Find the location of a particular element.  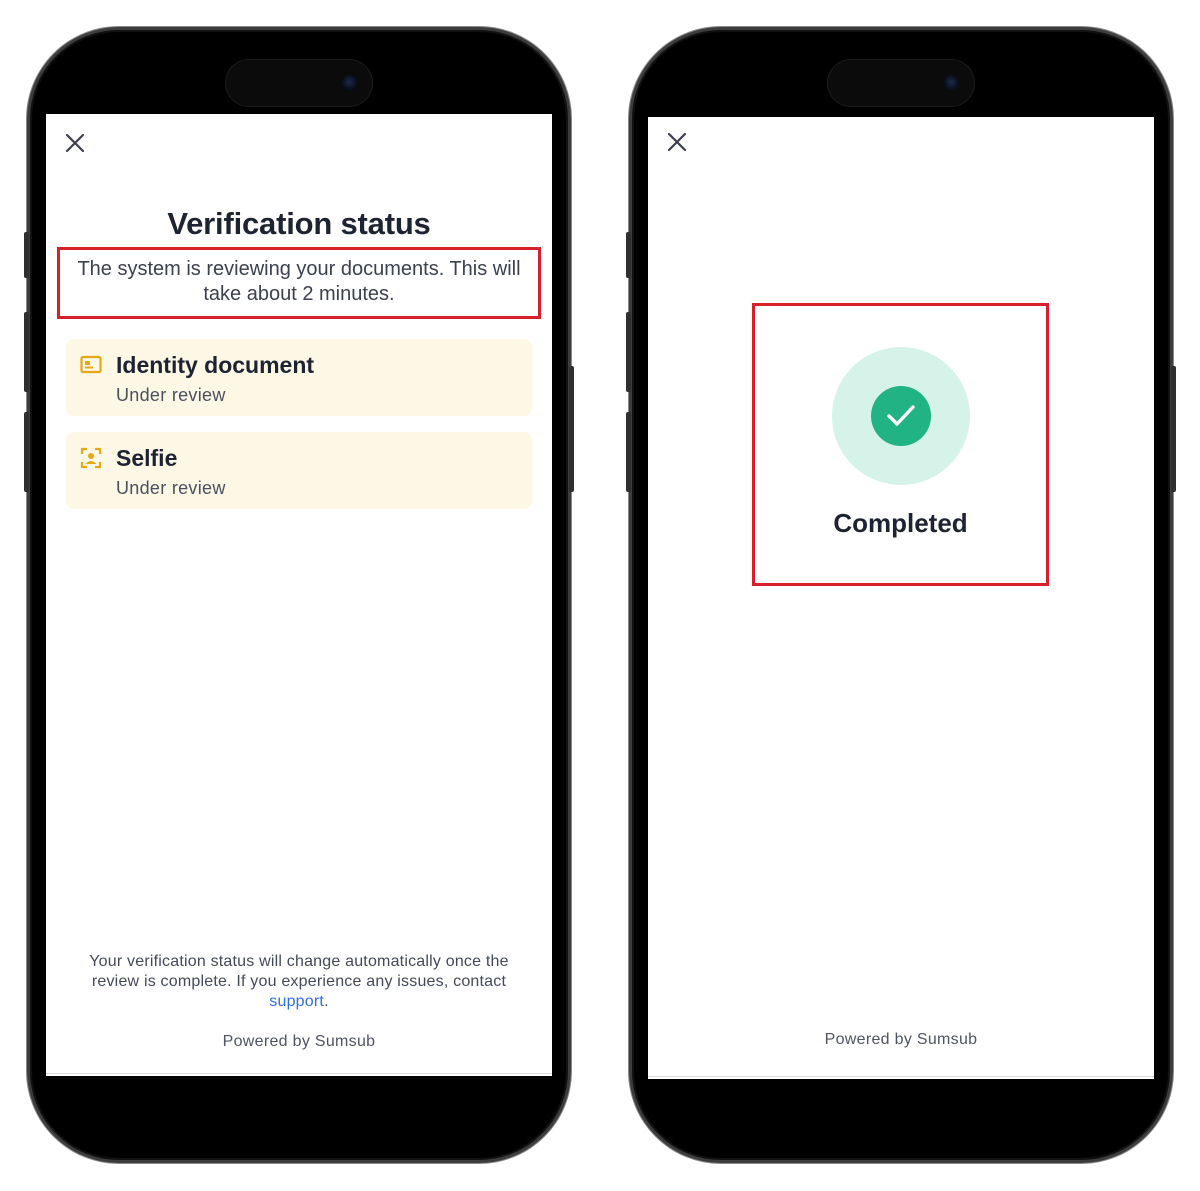

status-halo is located at coordinates (901, 416).